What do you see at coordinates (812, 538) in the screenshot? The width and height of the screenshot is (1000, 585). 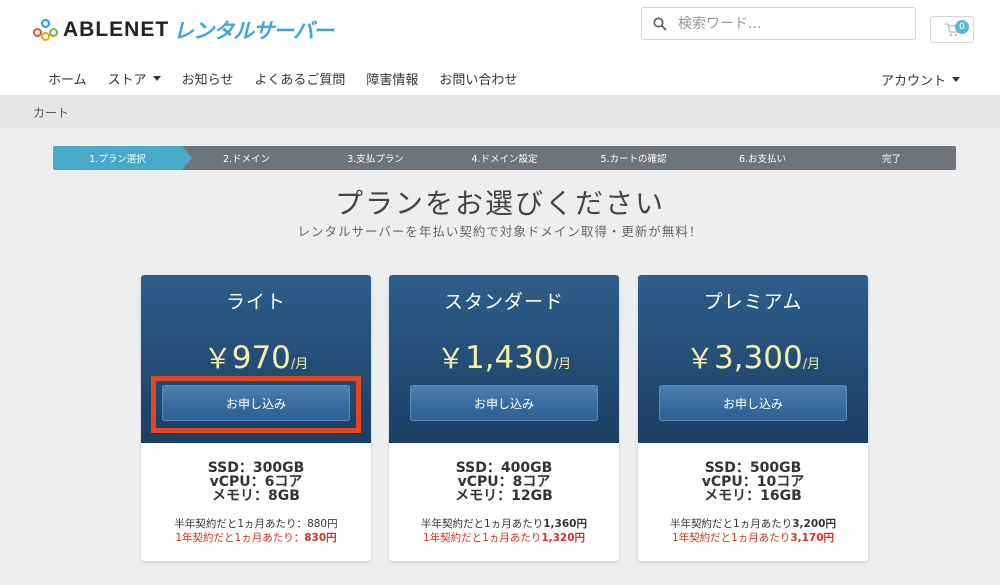 I see `note-value: 3,170円` at bounding box center [812, 538].